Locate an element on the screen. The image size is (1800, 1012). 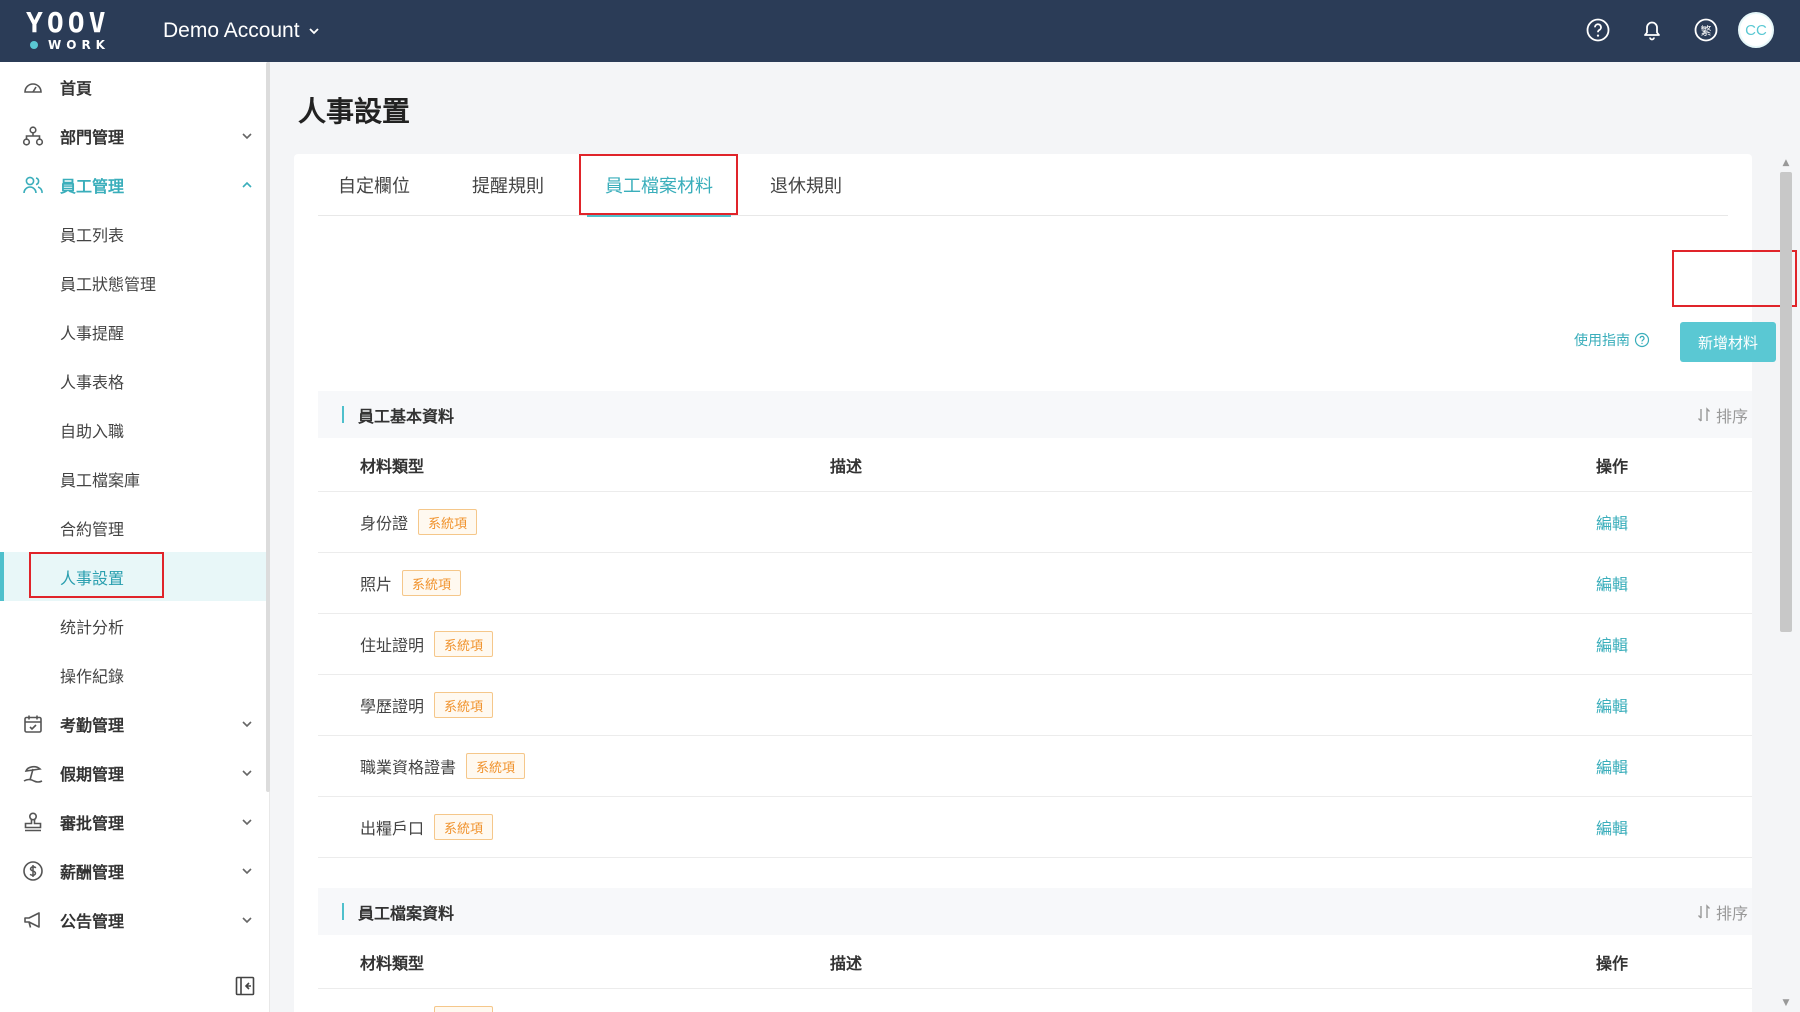
sidebar-sub-label: 人事表格 is located at coordinates (92, 382).